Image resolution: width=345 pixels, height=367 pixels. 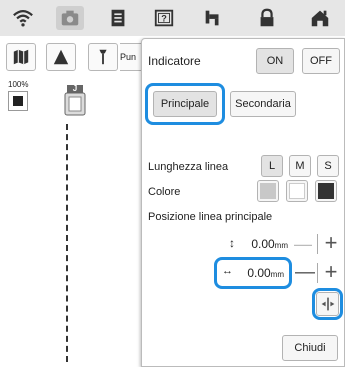 I want to click on color-white-button, so click(x=297, y=191).